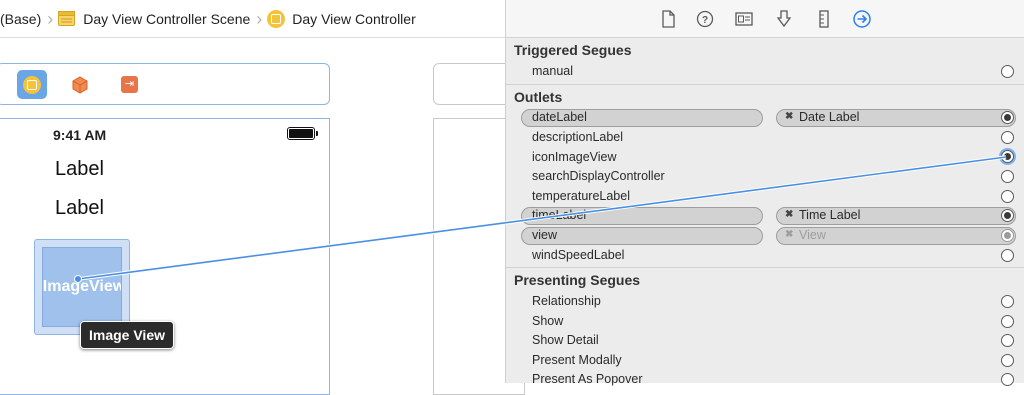  What do you see at coordinates (127, 335) in the screenshot?
I see `drag-tooltip: Image View` at bounding box center [127, 335].